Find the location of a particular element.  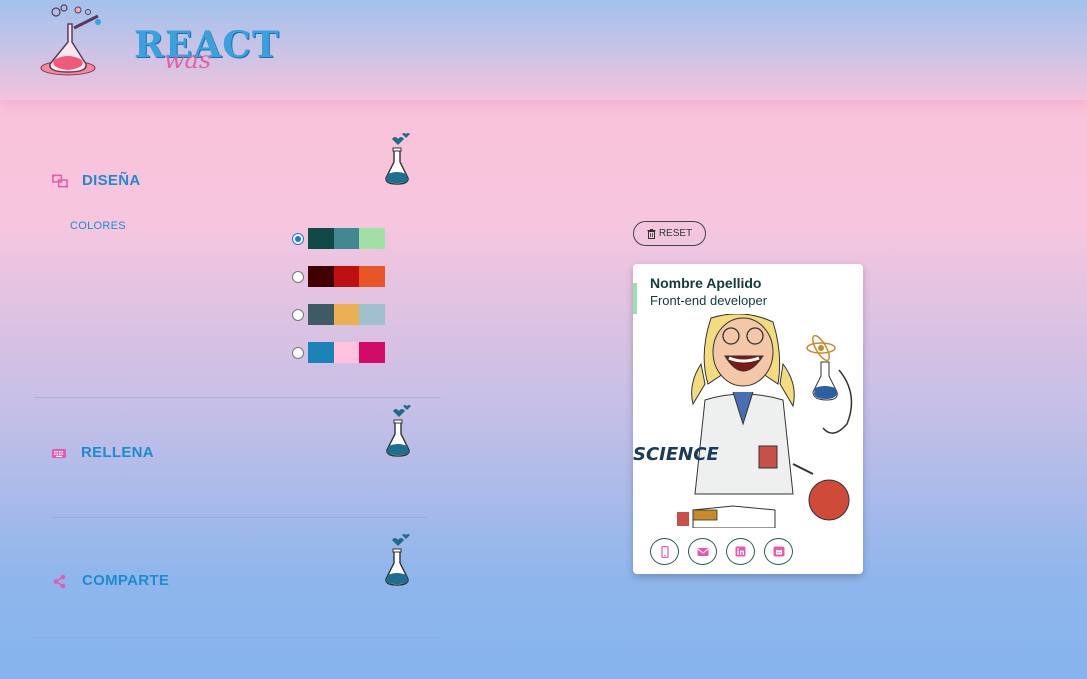

science-text: SCIENCE is located at coordinates (676, 454).